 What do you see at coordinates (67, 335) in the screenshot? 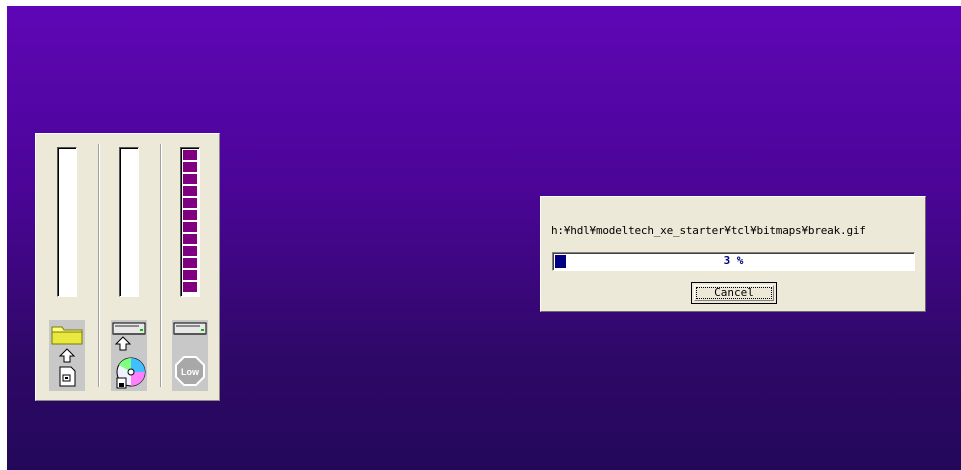
I see `folder-icon` at bounding box center [67, 335].